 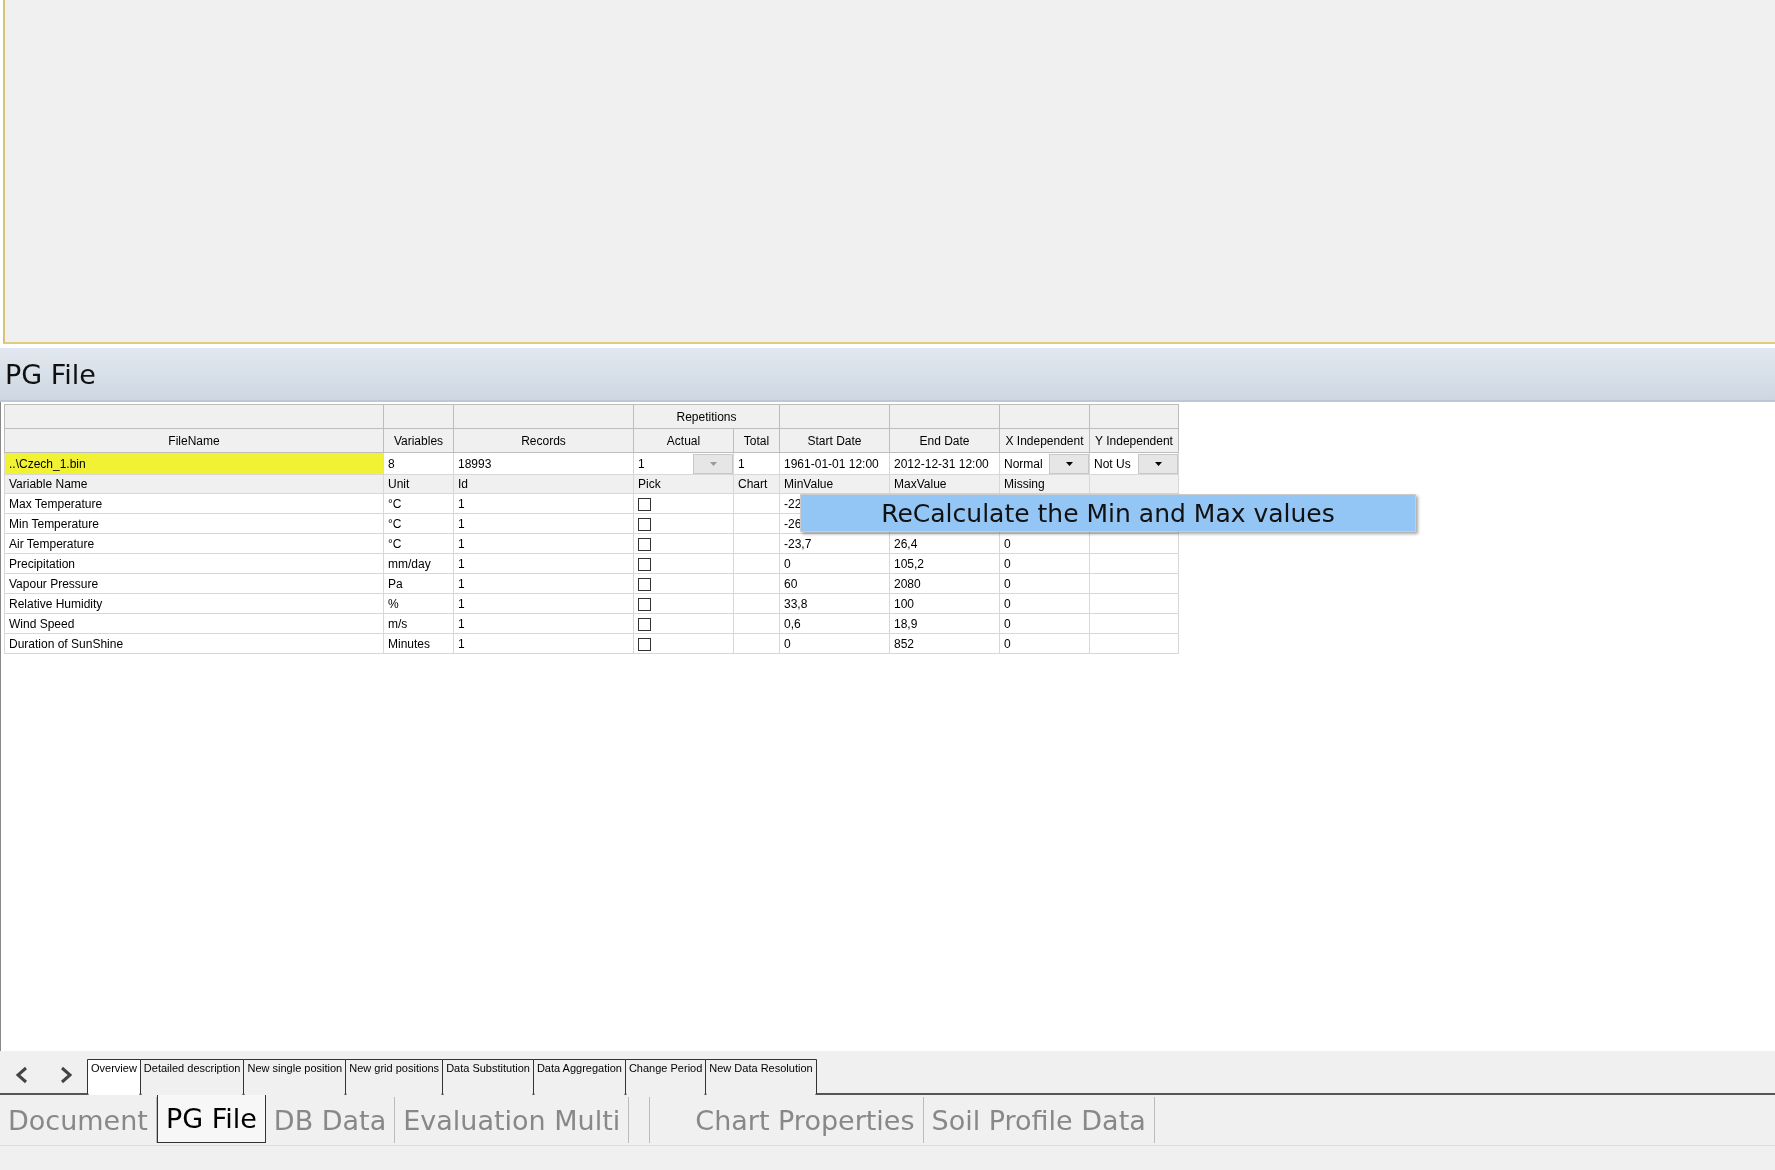 I want to click on table-cell: m/s, so click(x=418, y=623).